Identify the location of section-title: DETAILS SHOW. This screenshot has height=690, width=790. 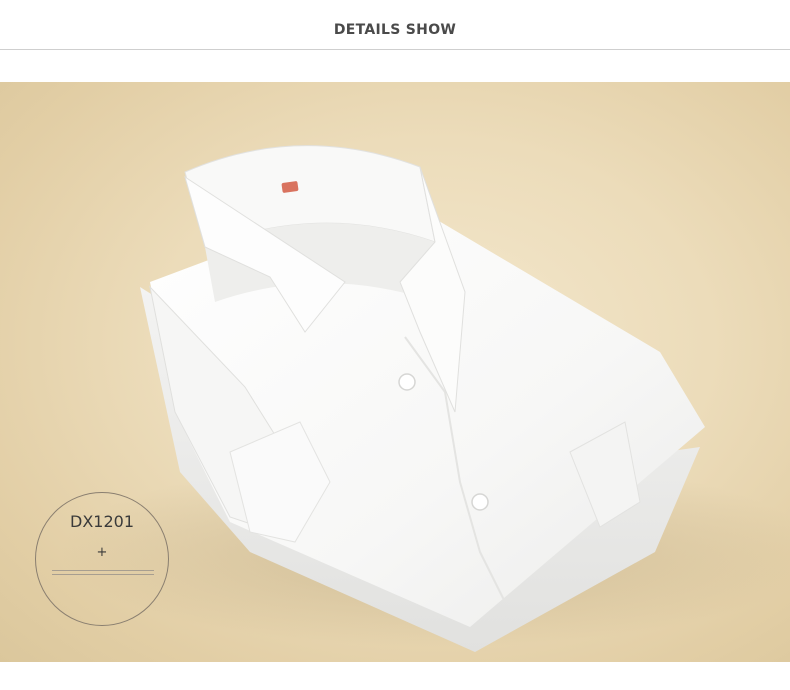
(395, 30).